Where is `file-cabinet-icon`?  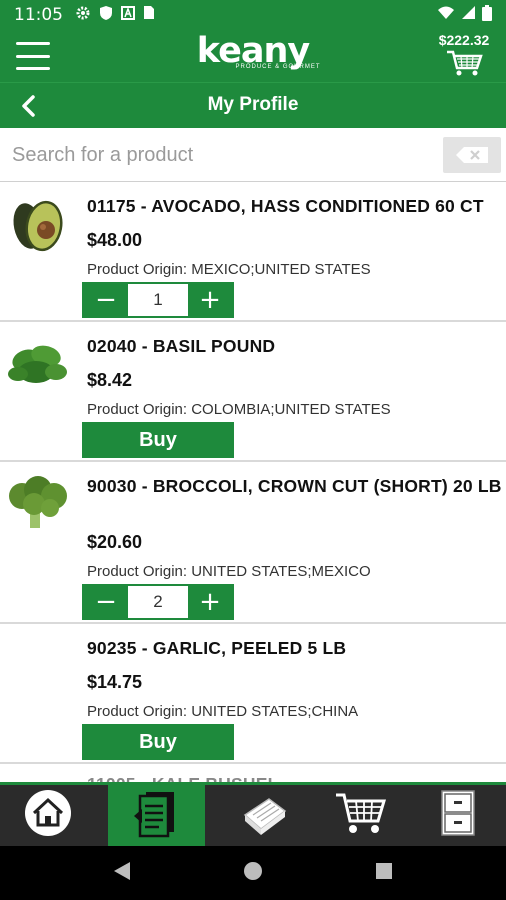
file-cabinet-icon is located at coordinates (458, 815).